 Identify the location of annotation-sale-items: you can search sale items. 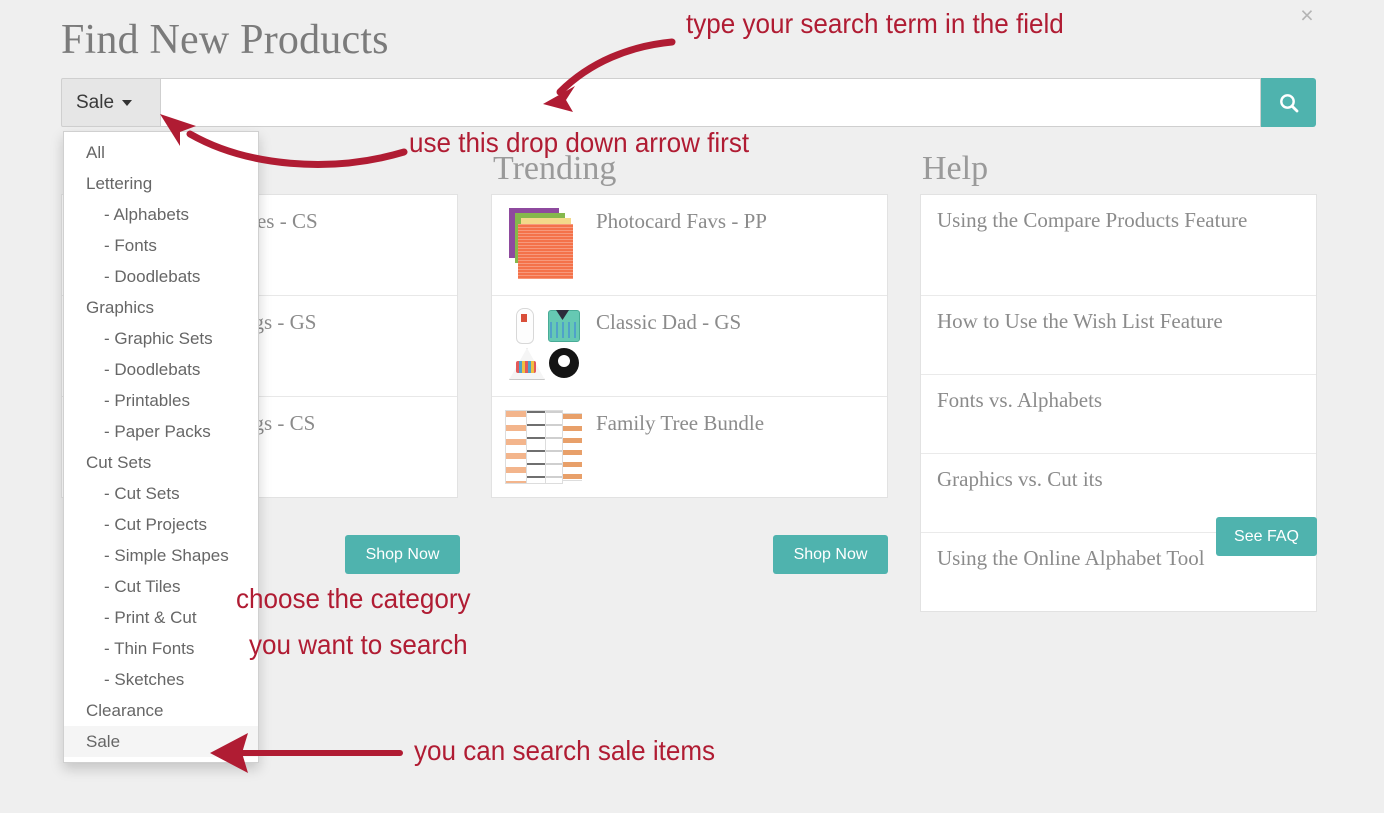
(565, 750).